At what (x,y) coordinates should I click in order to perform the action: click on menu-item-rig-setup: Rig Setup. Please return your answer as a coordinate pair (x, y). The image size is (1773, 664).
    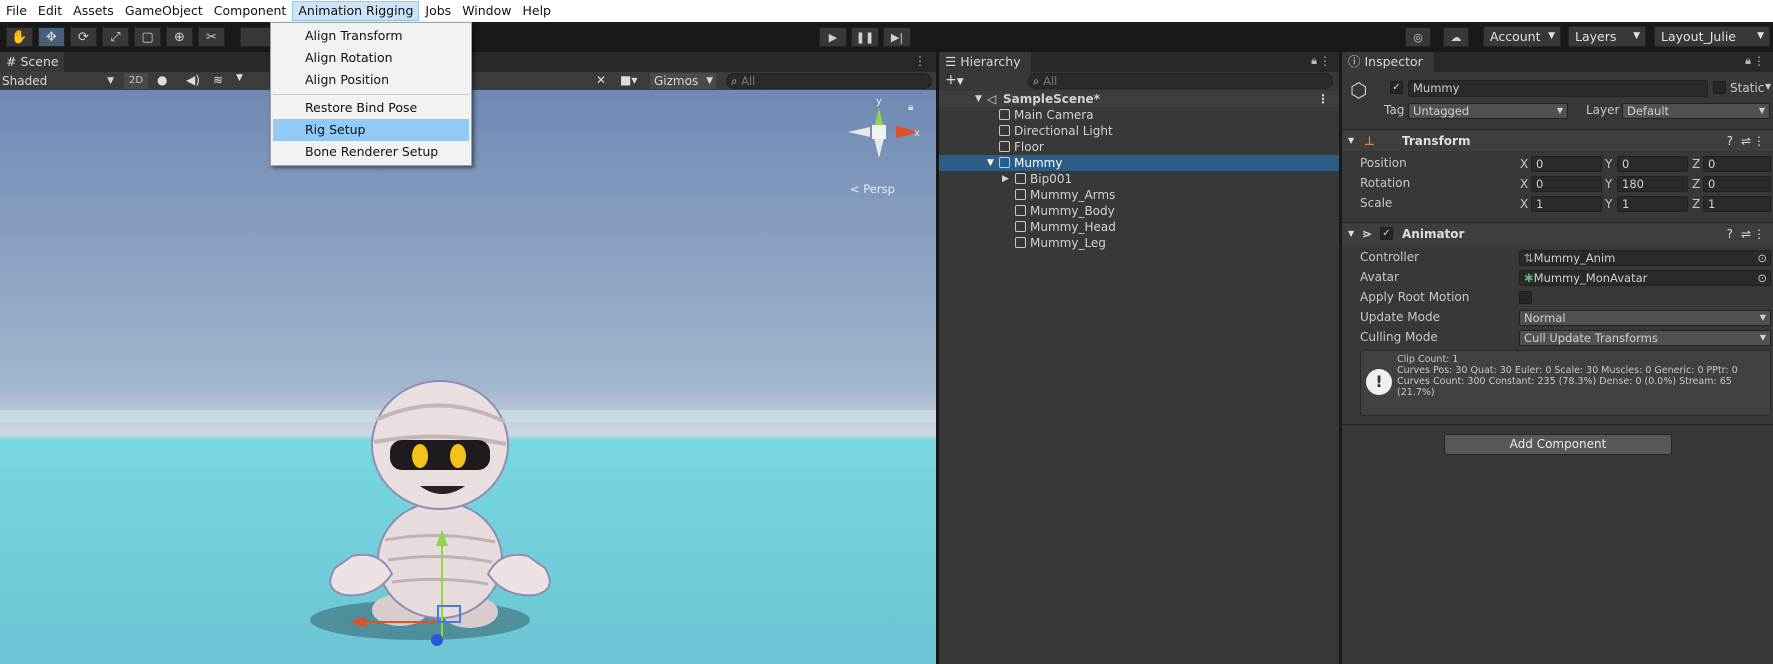
    Looking at the image, I should click on (371, 130).